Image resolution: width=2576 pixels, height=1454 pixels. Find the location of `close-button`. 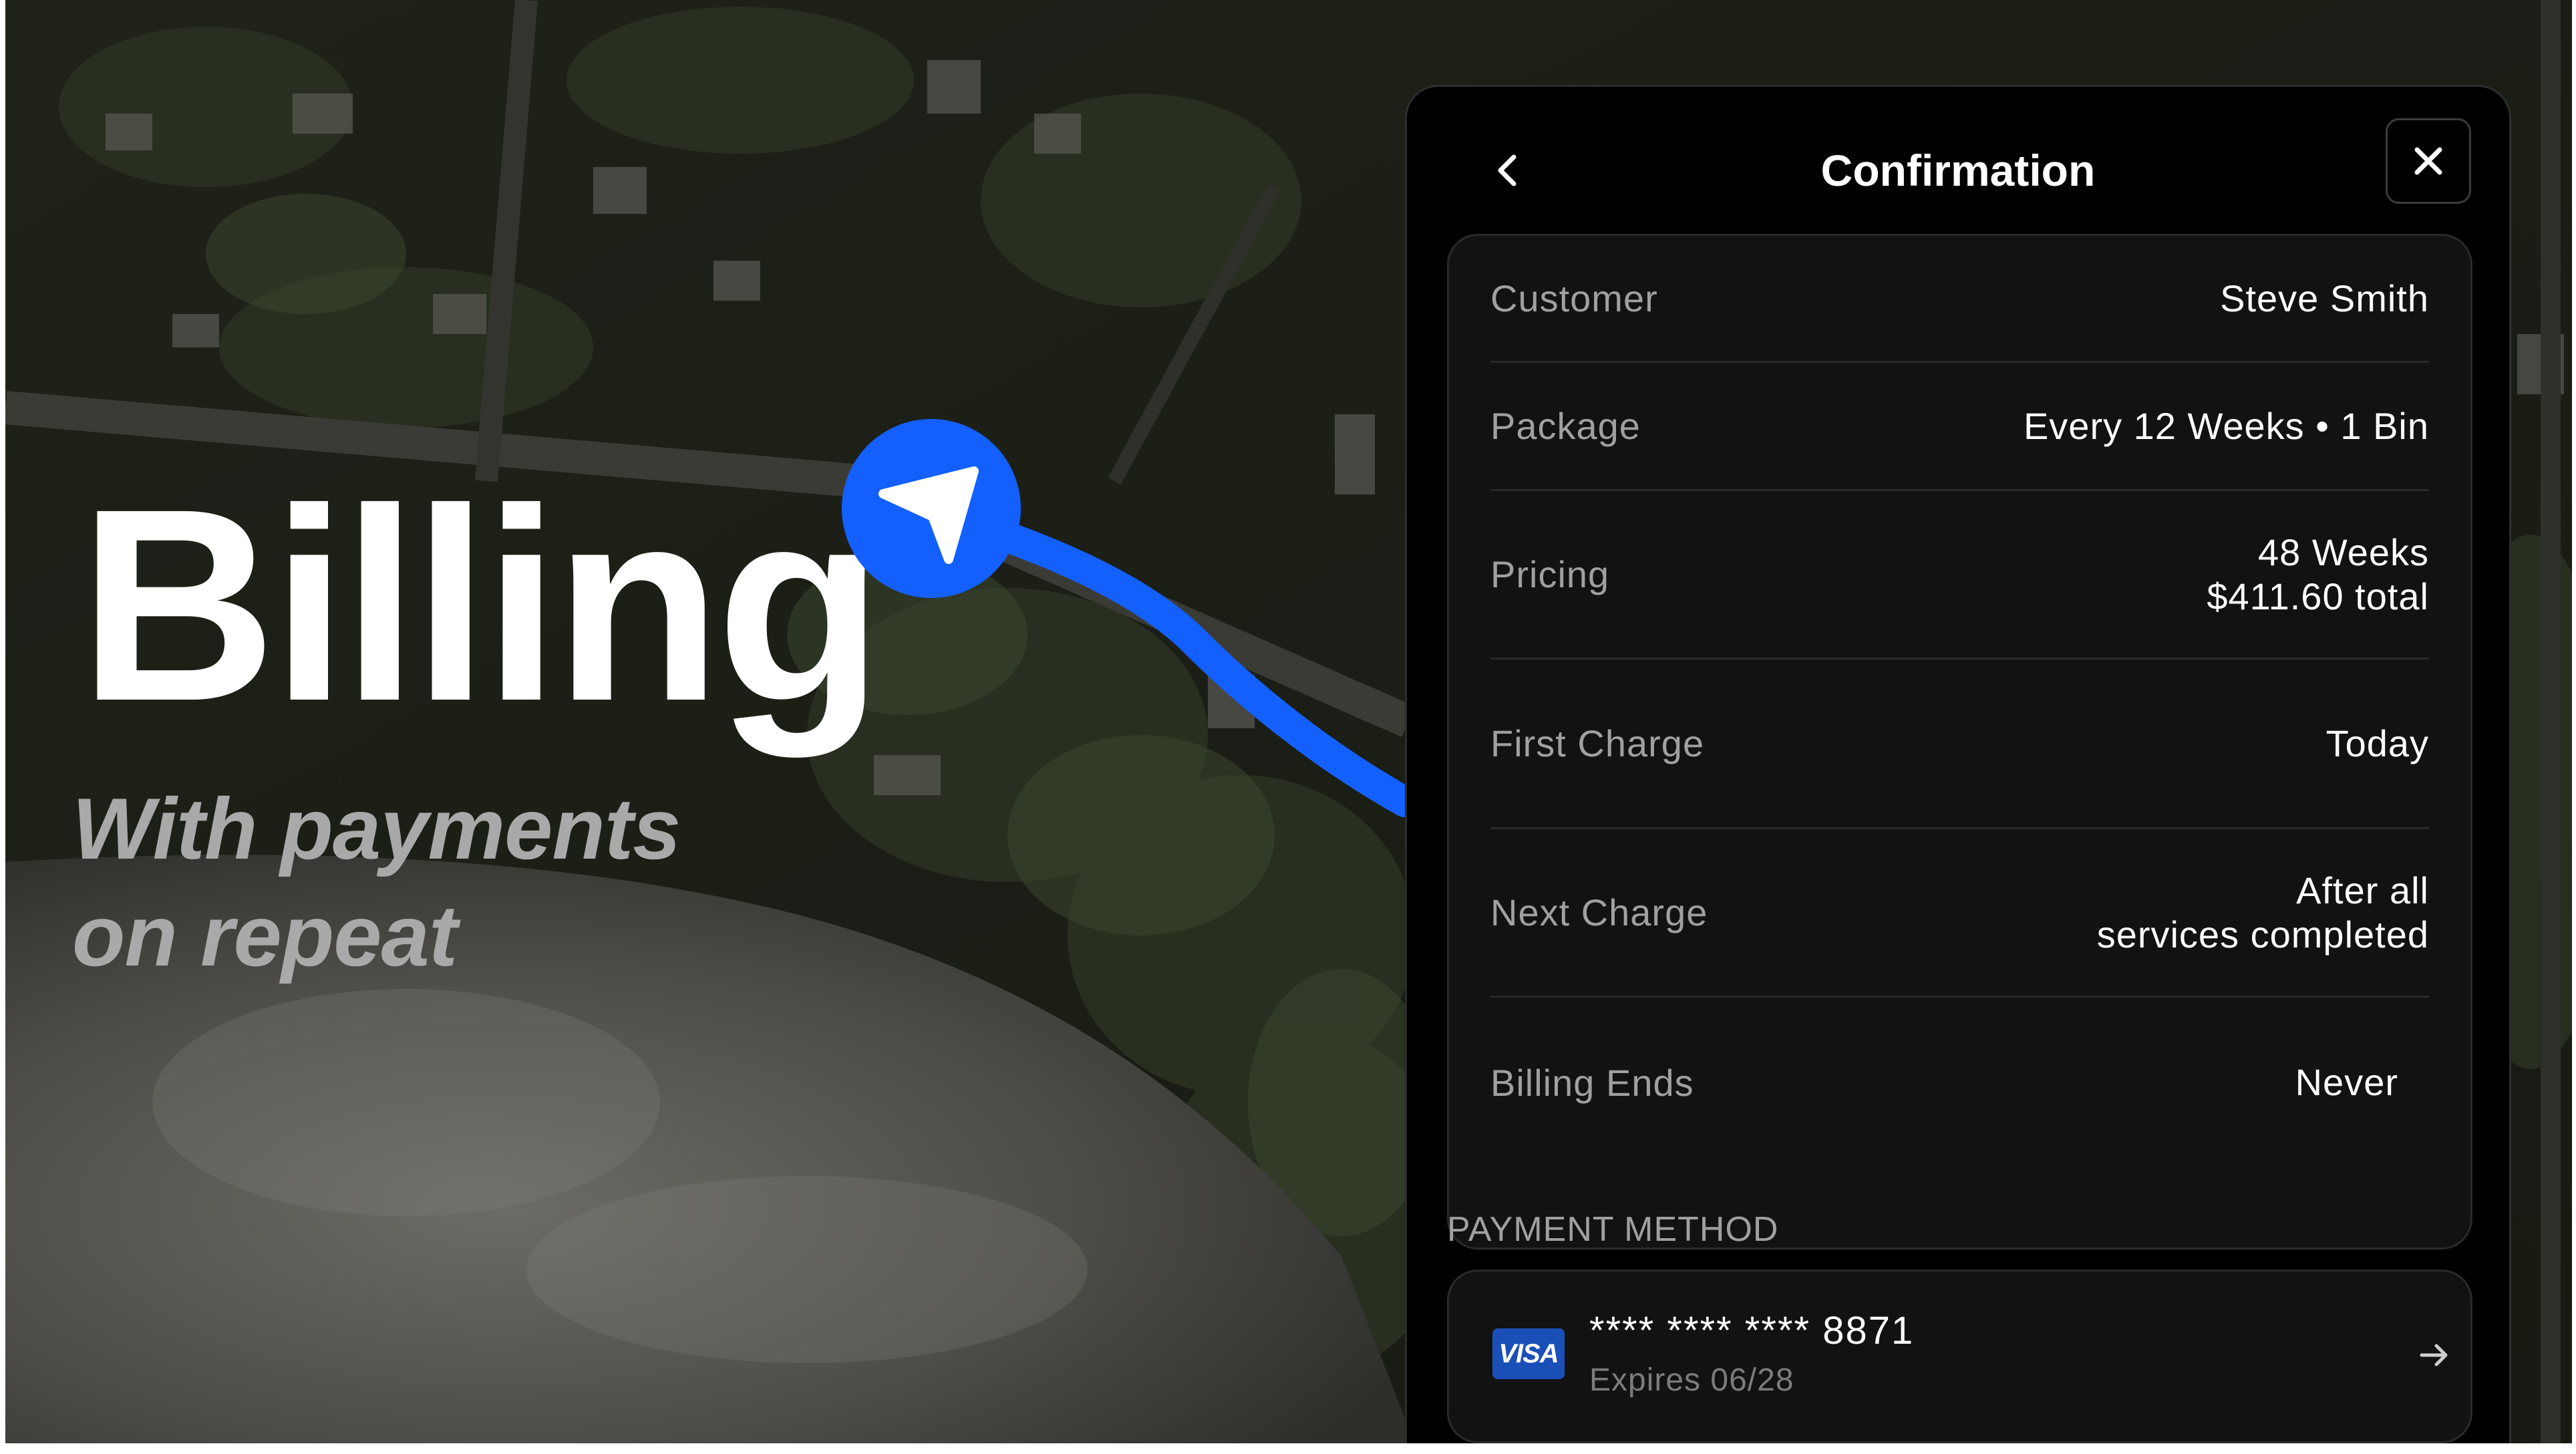

close-button is located at coordinates (2428, 161).